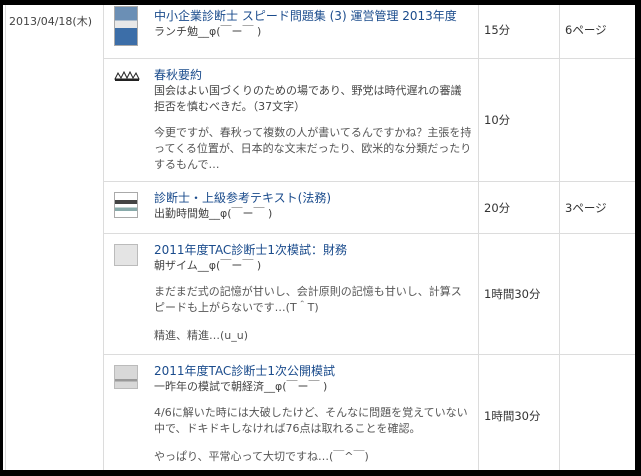 This screenshot has width=641, height=476. What do you see at coordinates (519, 32) in the screenshot?
I see `study-time: 15分` at bounding box center [519, 32].